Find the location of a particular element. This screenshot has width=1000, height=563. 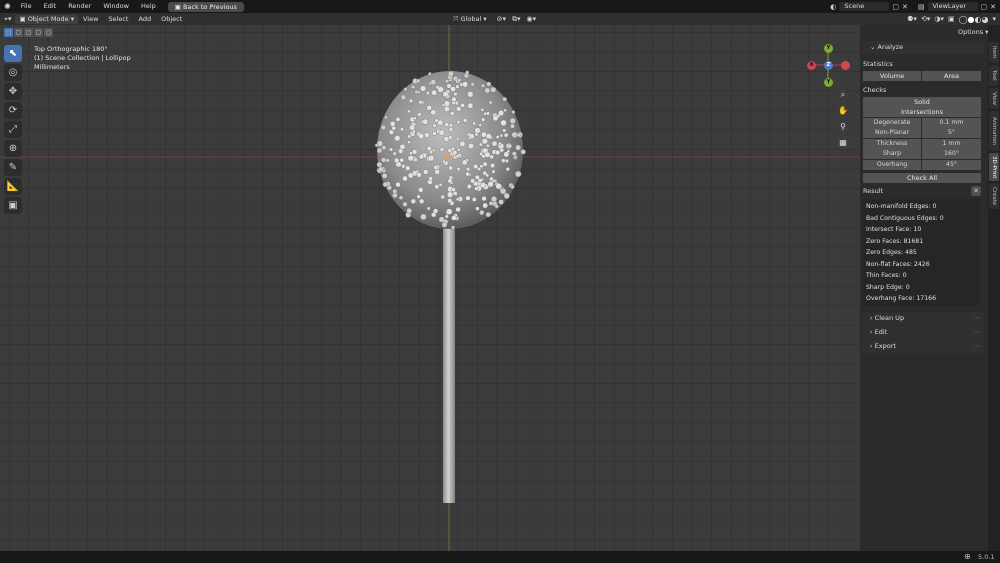

menu-object: Object is located at coordinates (171, 19).